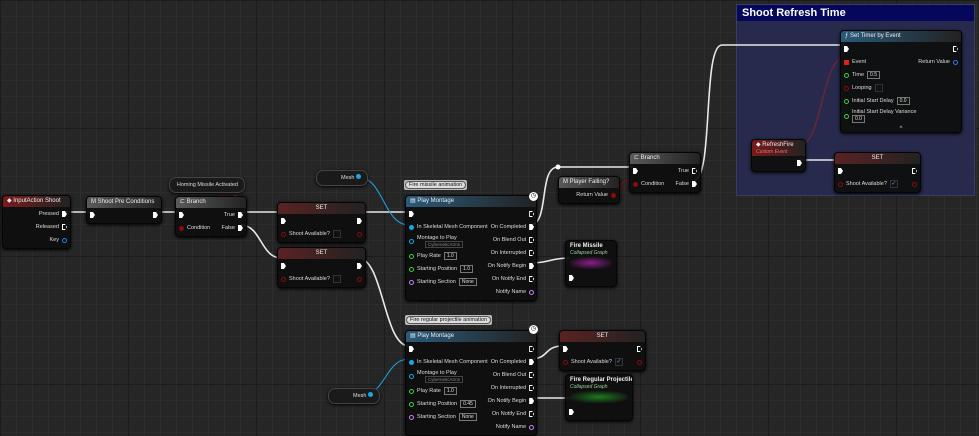  Describe the element at coordinates (354, 396) in the screenshot. I see `mesh-getter-bottom: Mesh` at that location.